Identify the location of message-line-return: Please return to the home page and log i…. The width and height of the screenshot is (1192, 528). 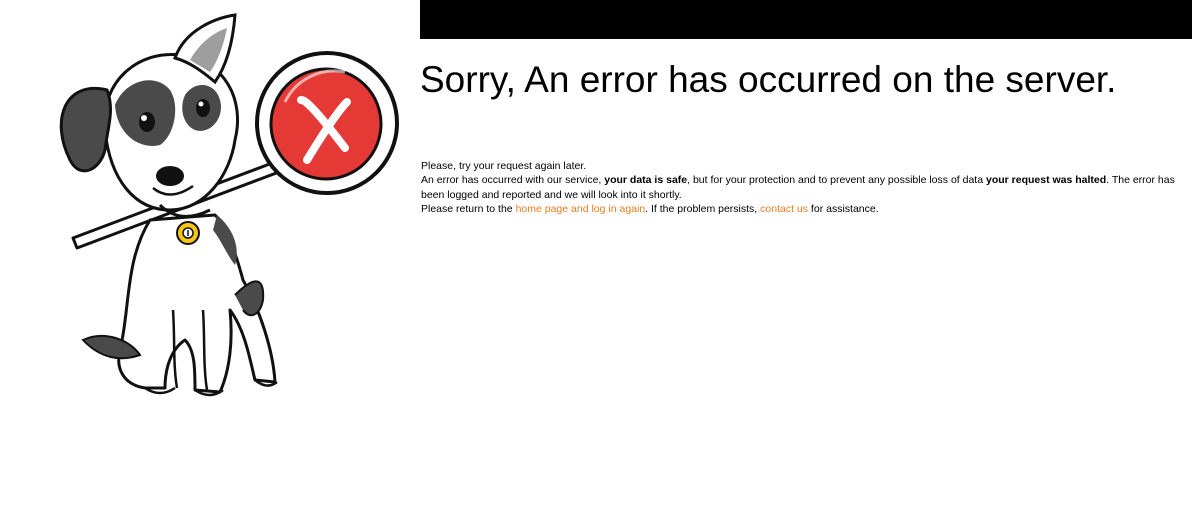
(803, 209).